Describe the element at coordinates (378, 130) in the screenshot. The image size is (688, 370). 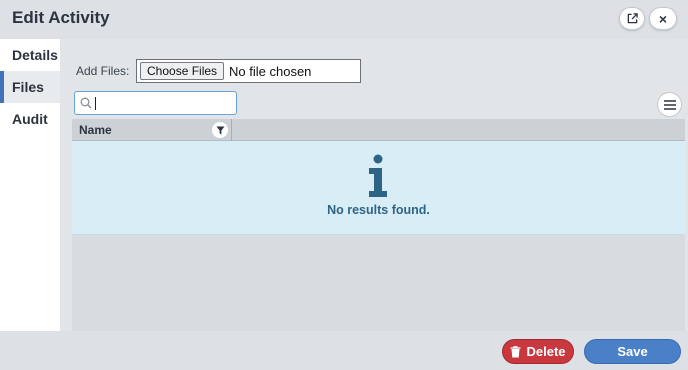
I see `grid-header: Name` at that location.